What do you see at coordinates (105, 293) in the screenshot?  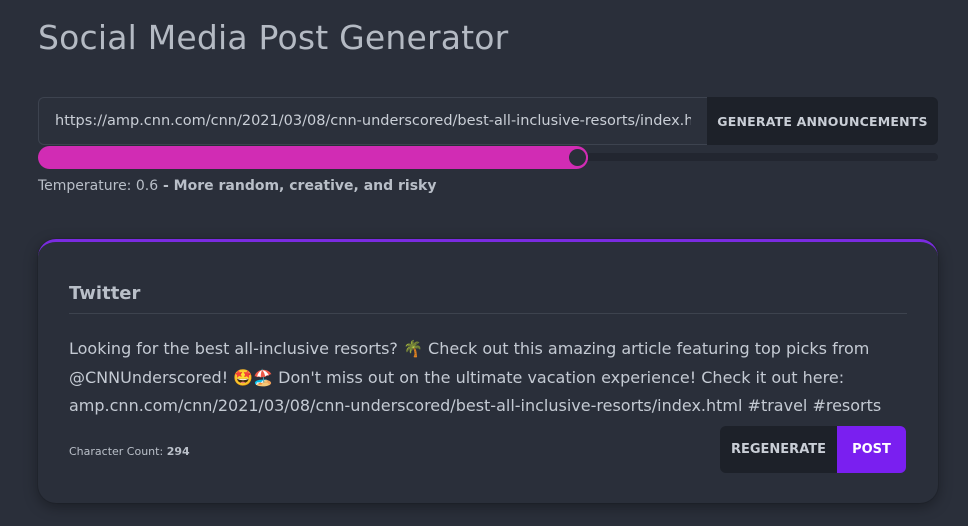 I see `card-platform-title: Twitter` at bounding box center [105, 293].